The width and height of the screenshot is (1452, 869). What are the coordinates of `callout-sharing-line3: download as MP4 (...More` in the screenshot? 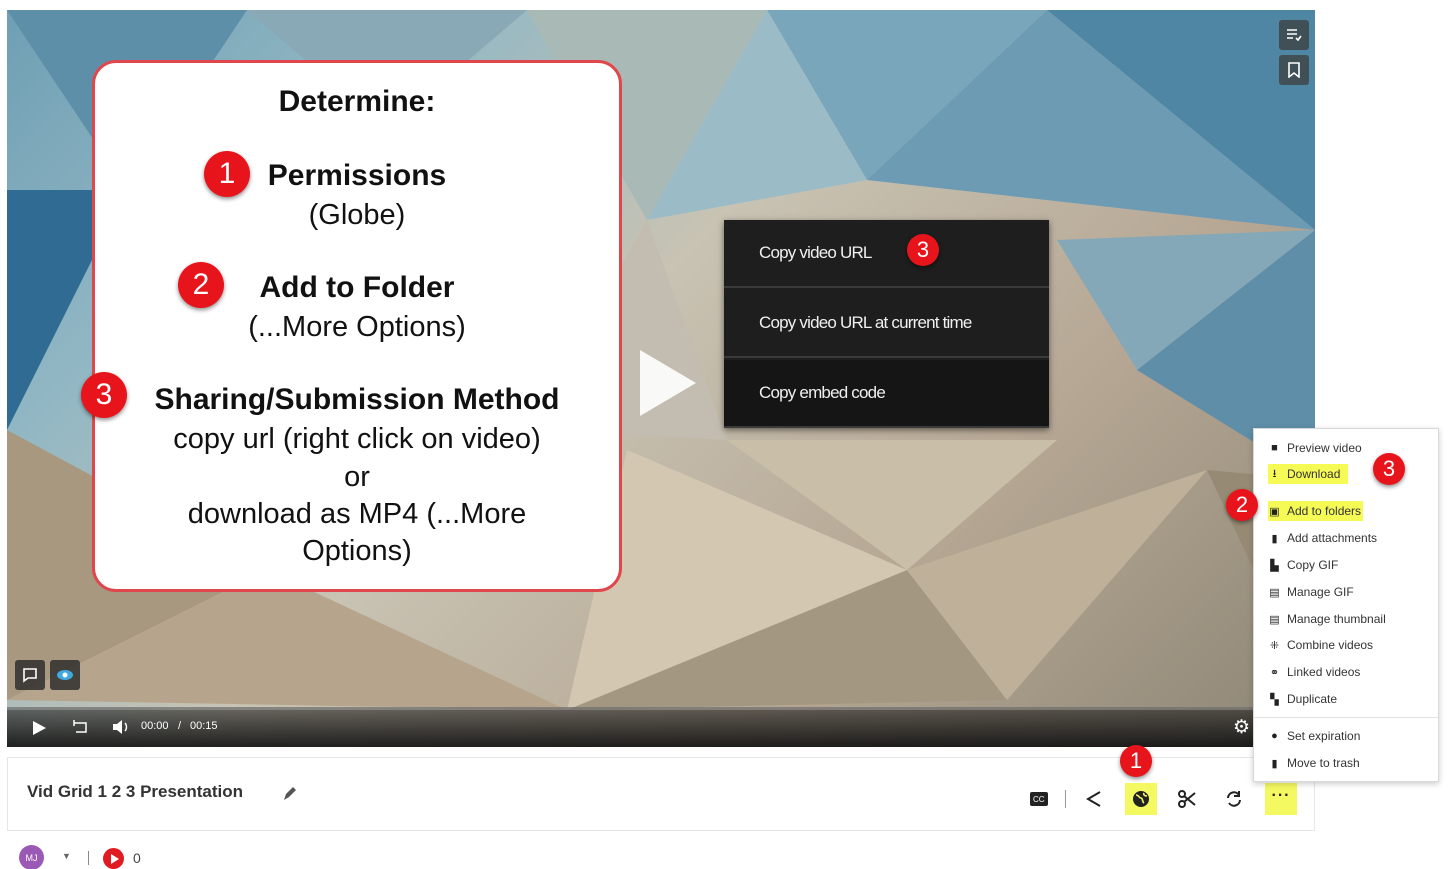 It's located at (357, 514).